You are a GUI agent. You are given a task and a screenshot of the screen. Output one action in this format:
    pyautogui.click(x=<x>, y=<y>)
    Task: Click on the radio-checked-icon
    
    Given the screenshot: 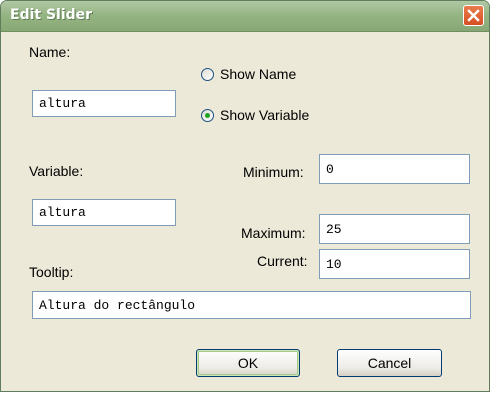 What is the action you would take?
    pyautogui.click(x=207, y=115)
    